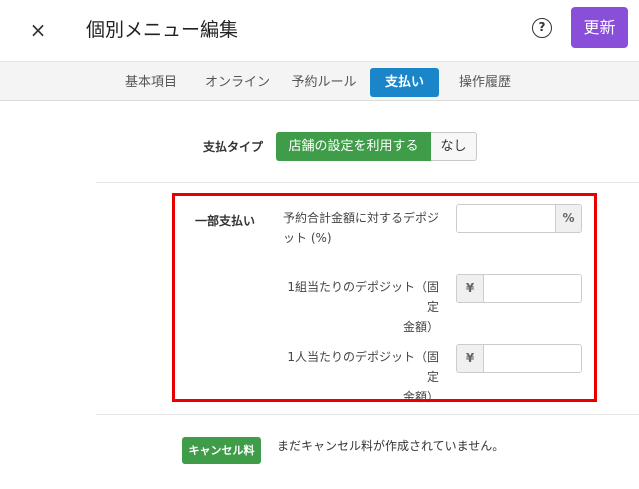 This screenshot has height=489, width=639. I want to click on tab-payment: 支払い, so click(404, 82).